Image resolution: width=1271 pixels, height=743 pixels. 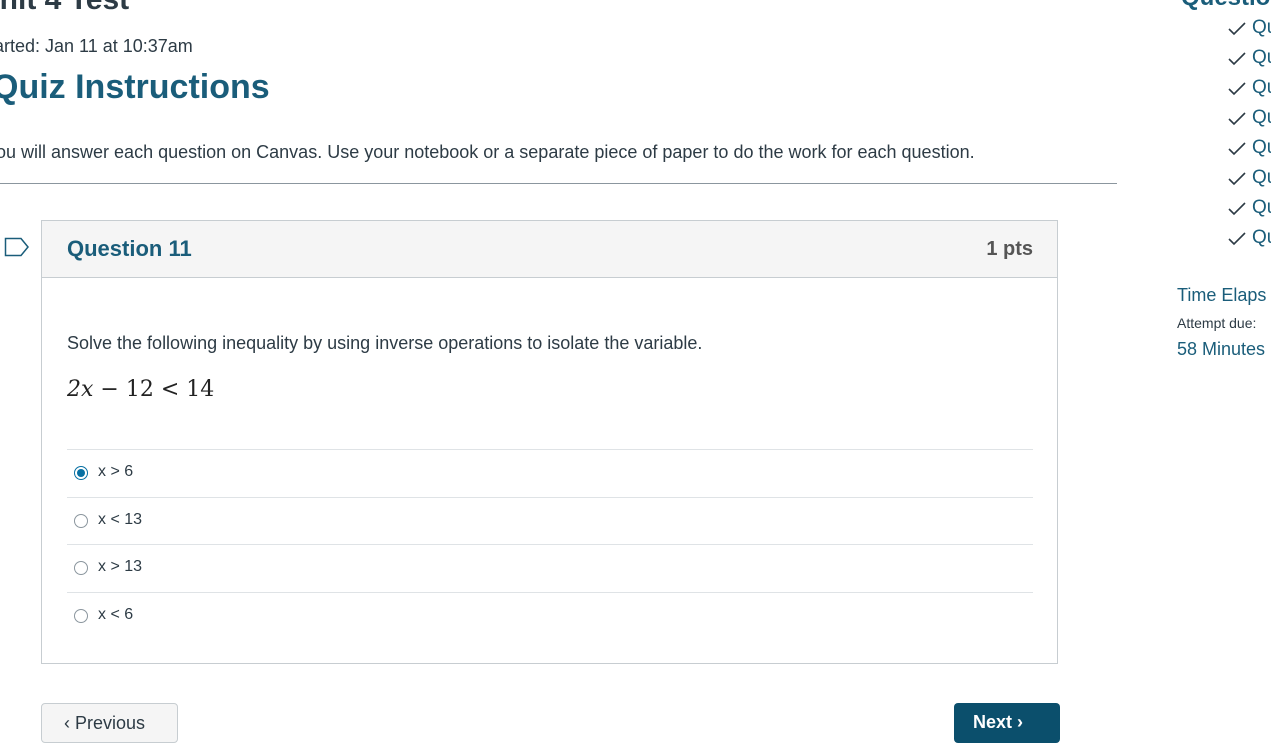 What do you see at coordinates (549, 249) in the screenshot?
I see `question-header: Question 11 1 pts` at bounding box center [549, 249].